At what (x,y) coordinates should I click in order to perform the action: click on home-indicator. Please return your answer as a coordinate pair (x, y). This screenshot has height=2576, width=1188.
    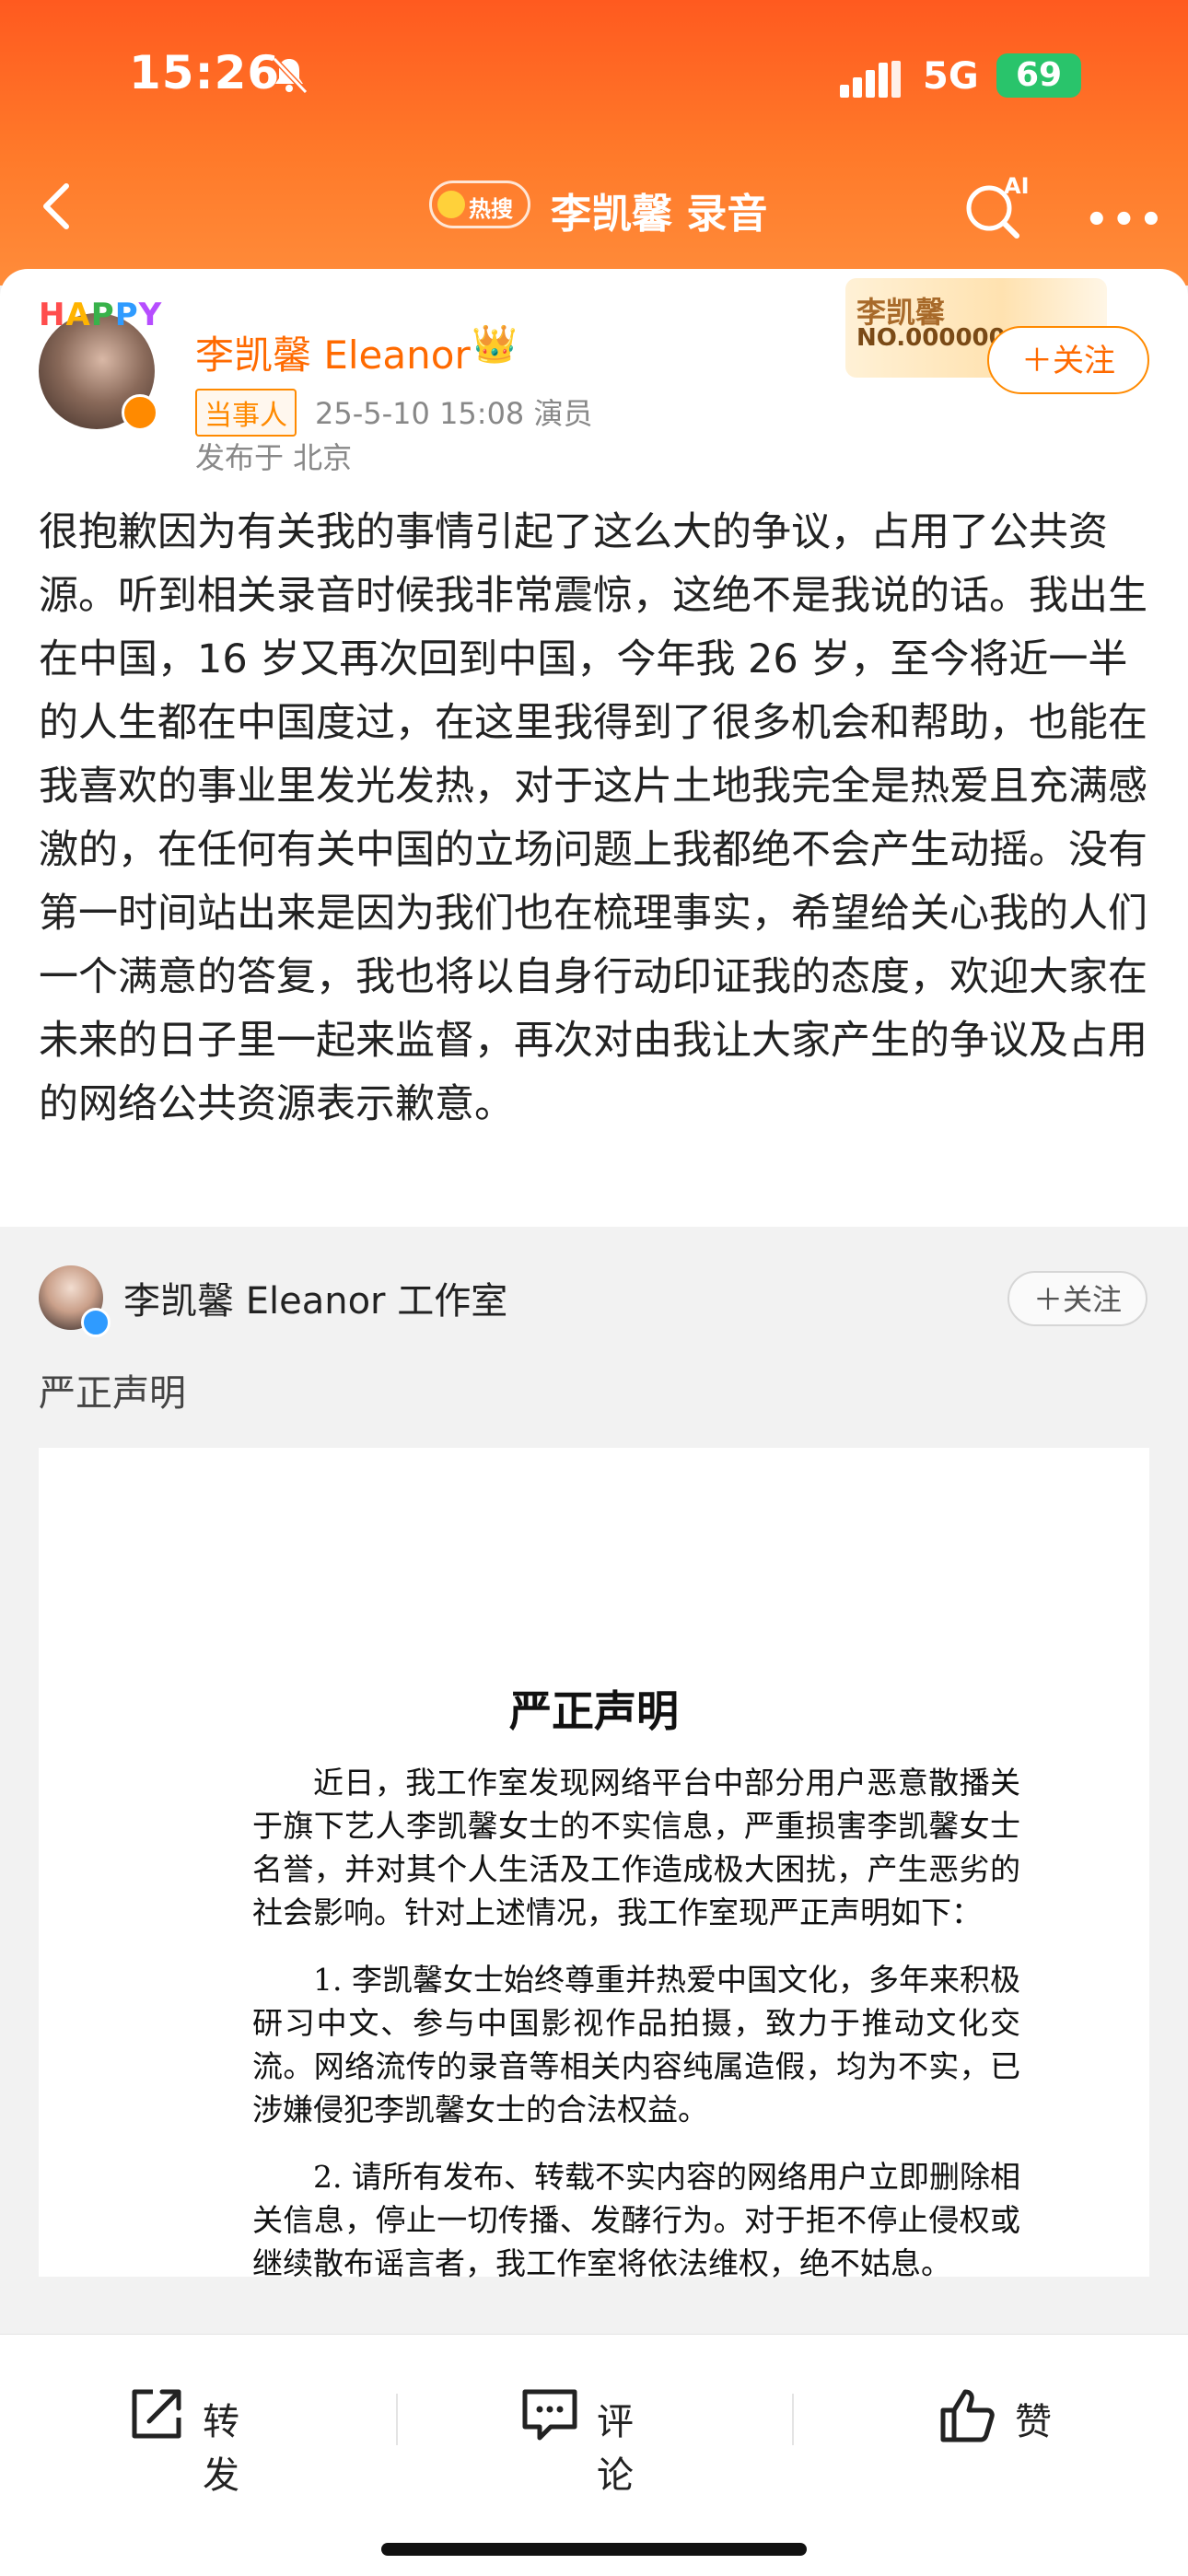
    Looking at the image, I should click on (594, 2549).